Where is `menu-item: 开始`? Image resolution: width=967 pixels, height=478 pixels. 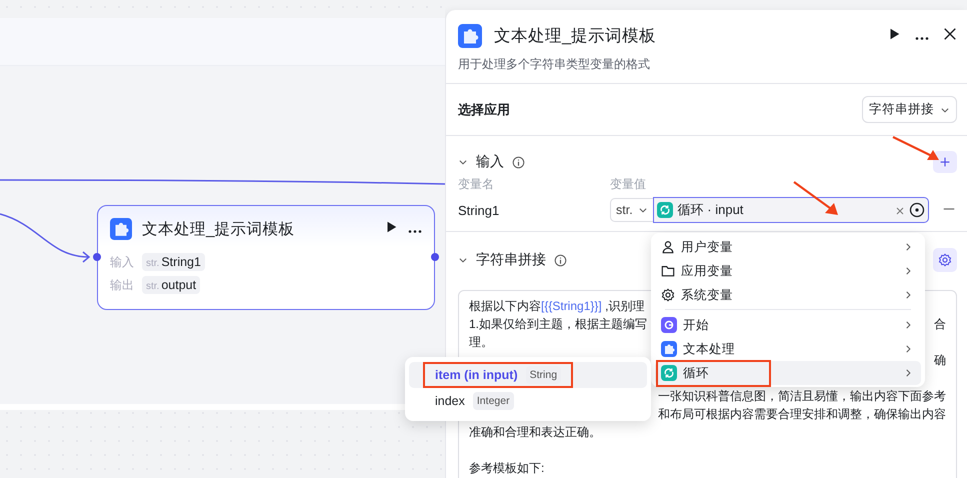 menu-item: 开始 is located at coordinates (788, 325).